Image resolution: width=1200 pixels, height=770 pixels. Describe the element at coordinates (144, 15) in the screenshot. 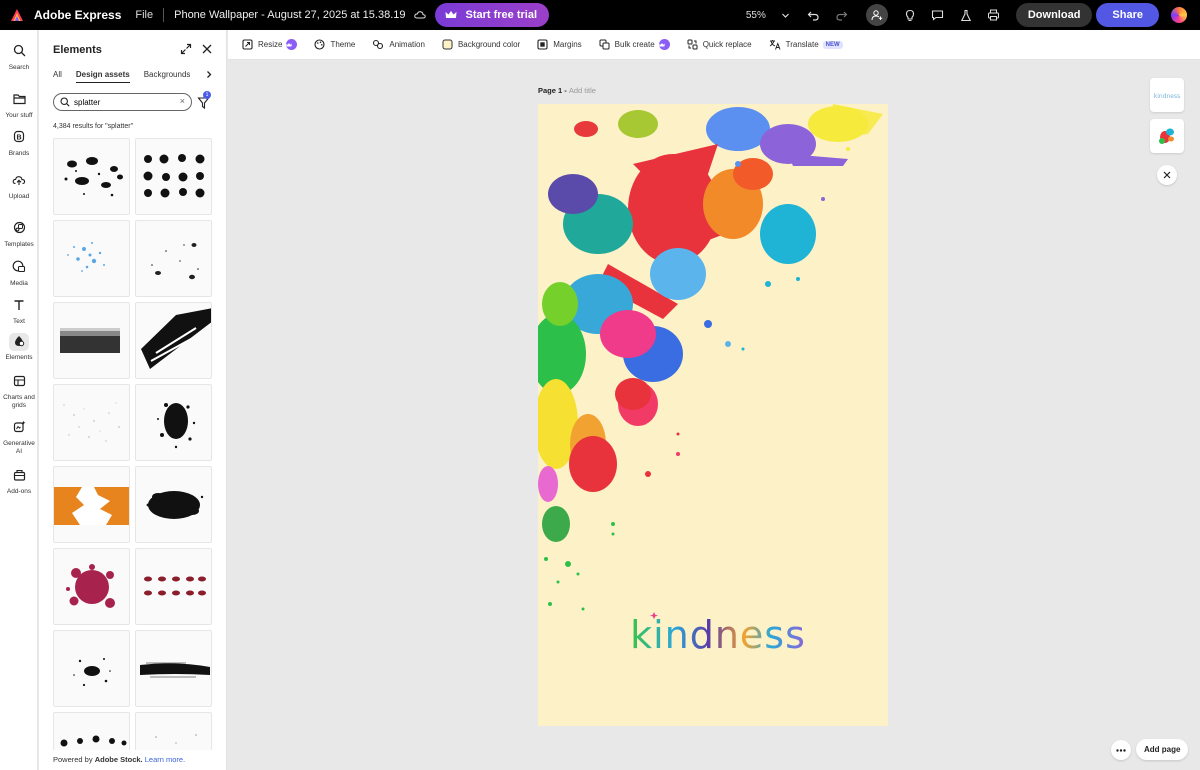

I see `file-menu: File` at that location.